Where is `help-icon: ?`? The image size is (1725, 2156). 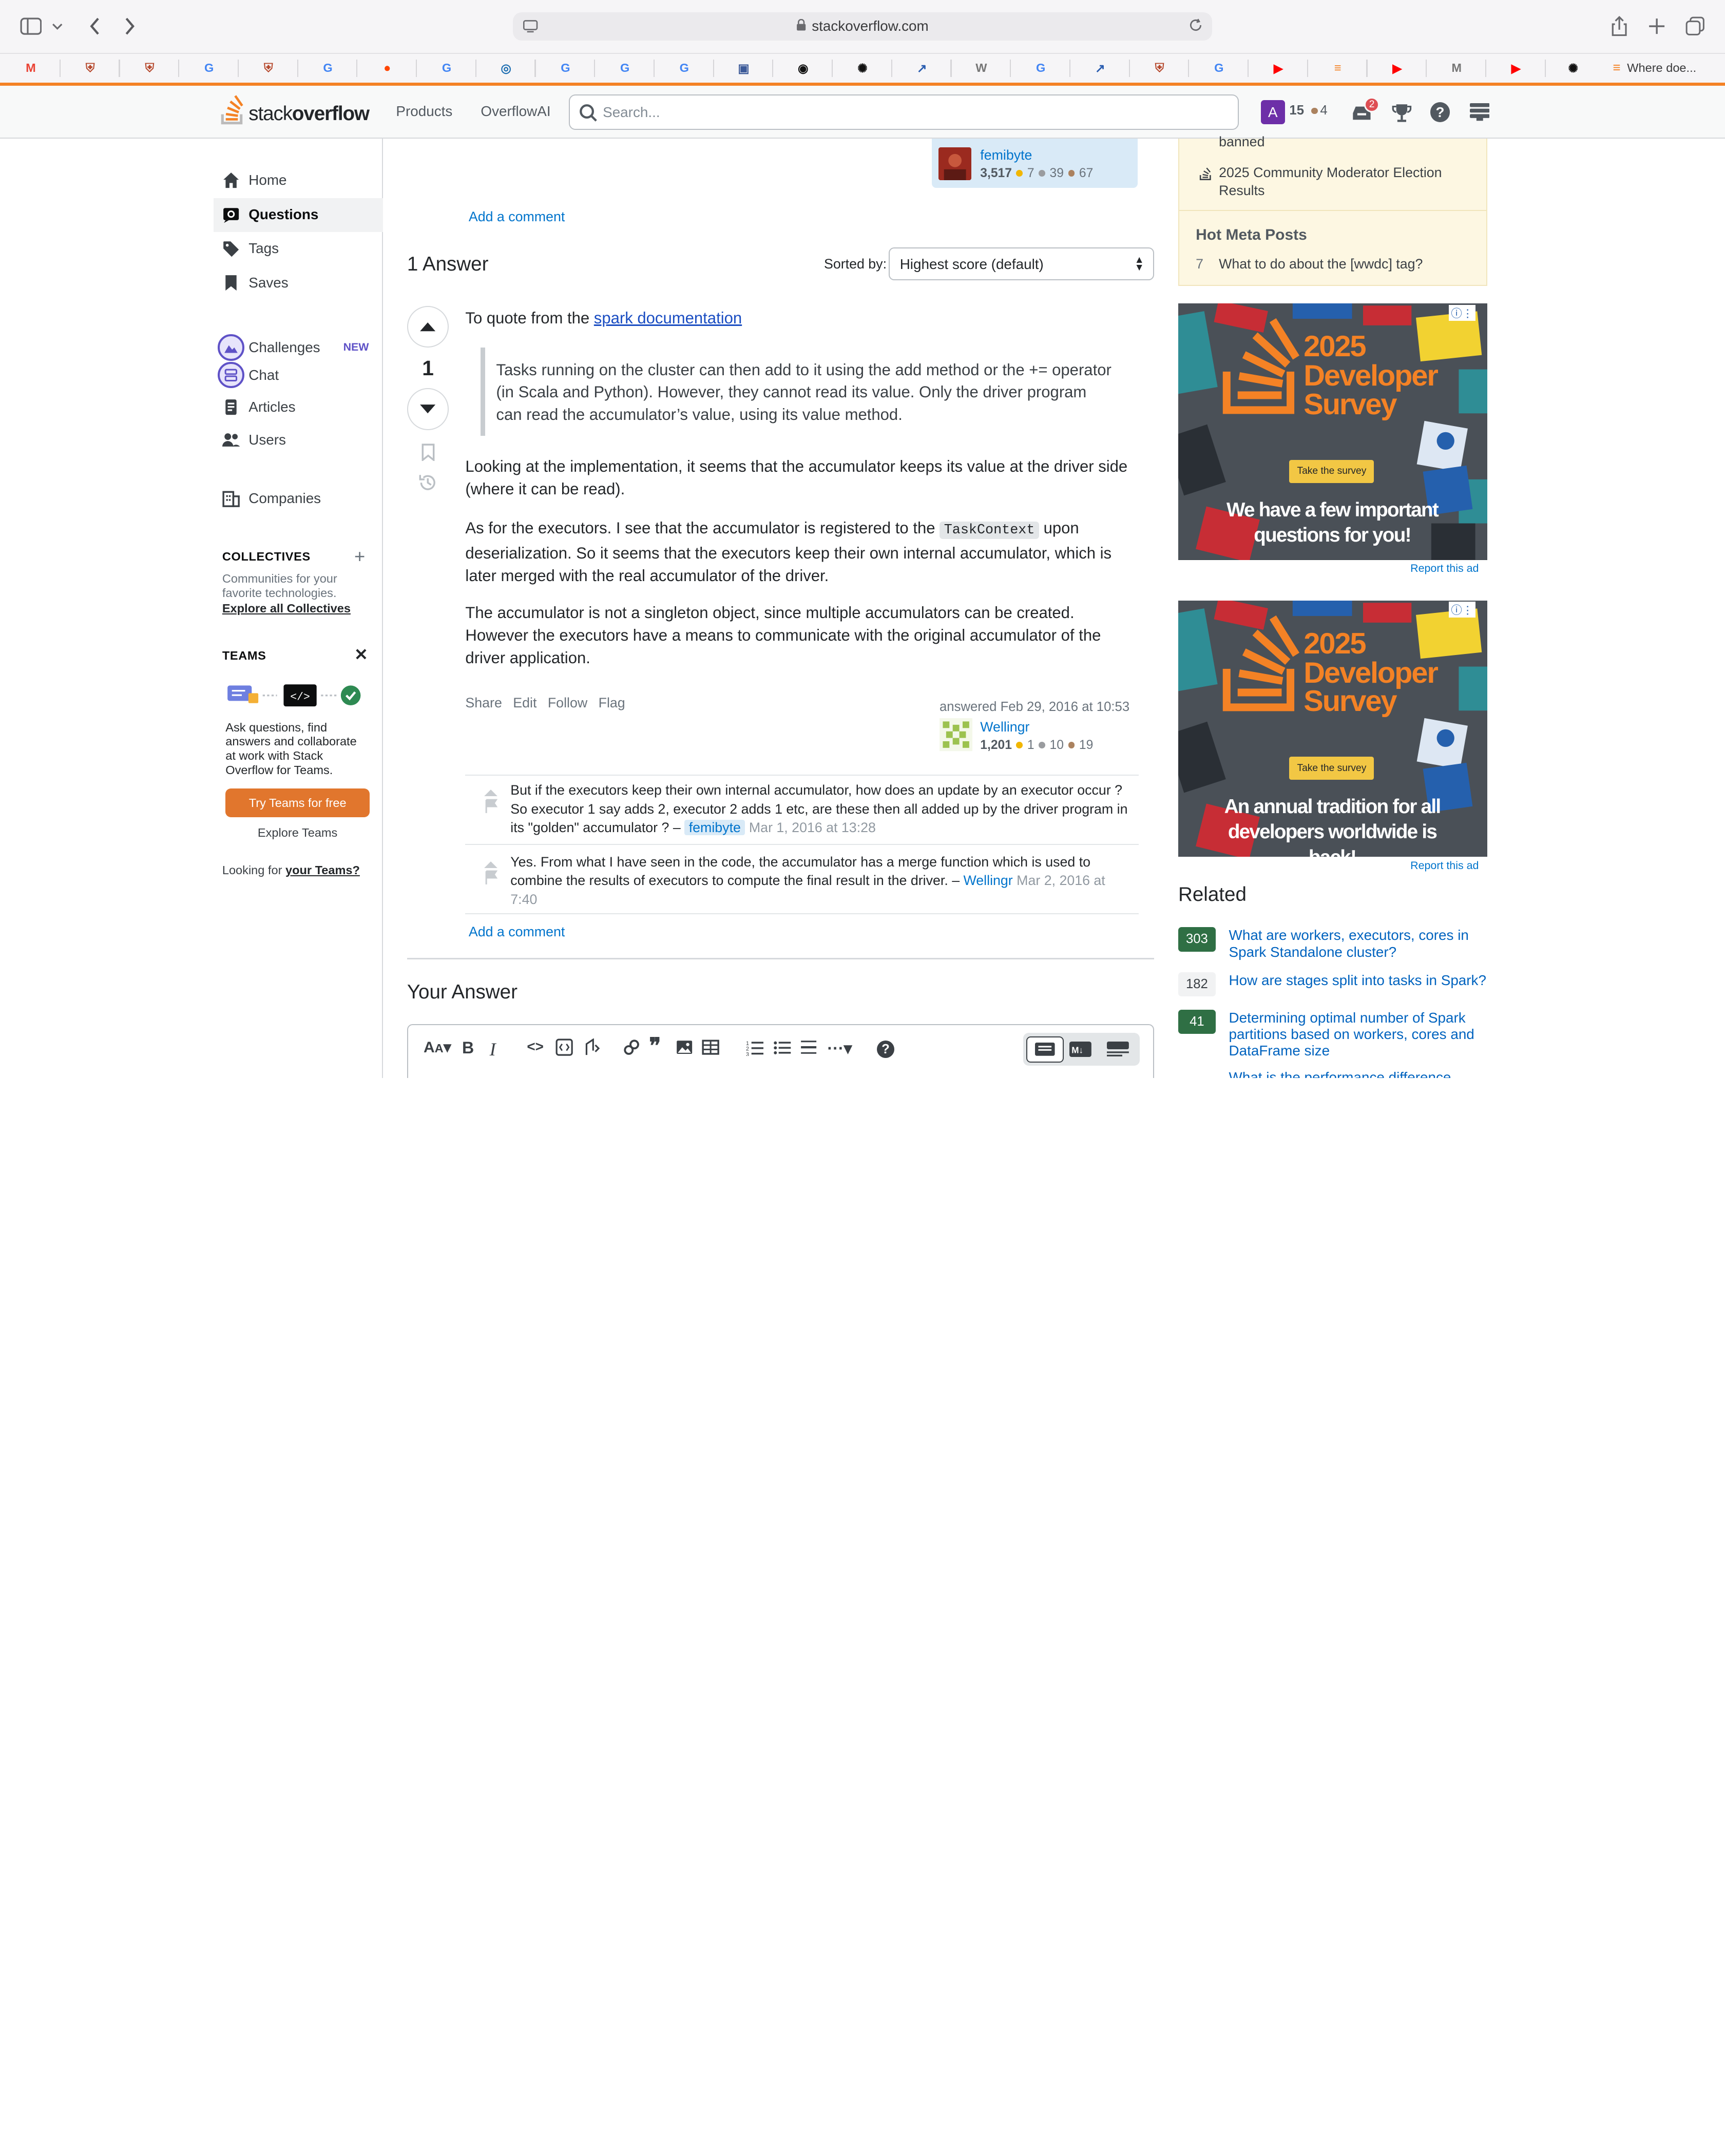
help-icon: ? is located at coordinates (1440, 112).